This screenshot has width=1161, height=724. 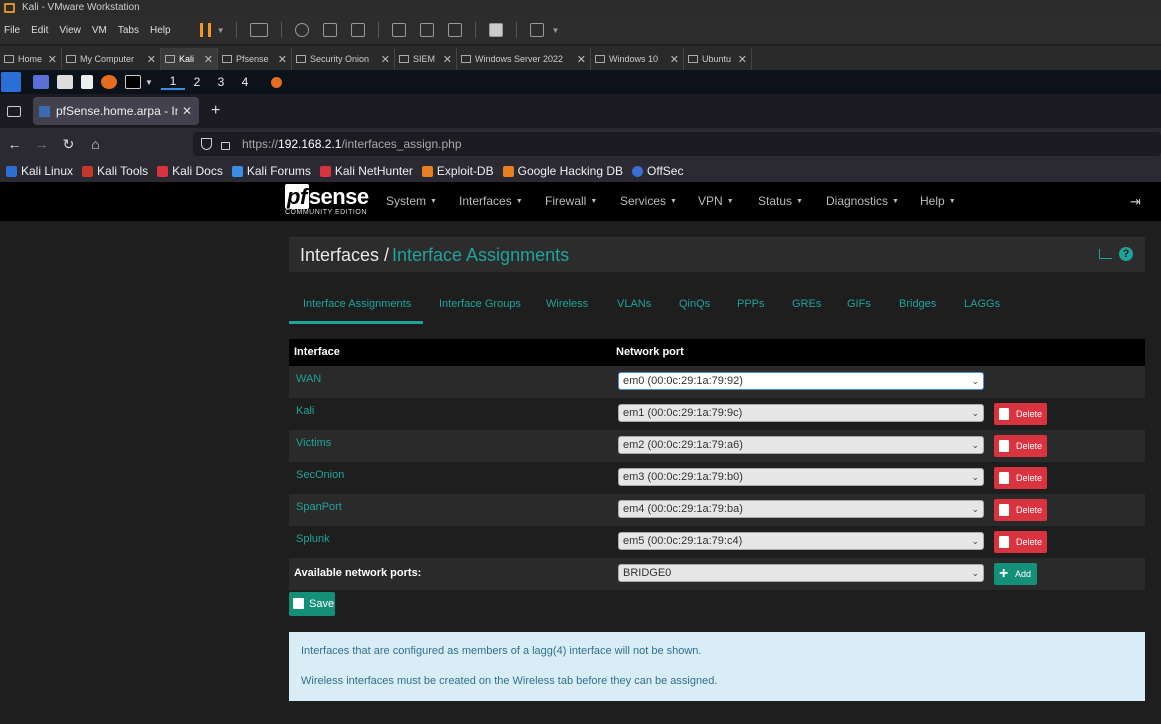 What do you see at coordinates (455, 30) in the screenshot?
I see `fullscreen-icon` at bounding box center [455, 30].